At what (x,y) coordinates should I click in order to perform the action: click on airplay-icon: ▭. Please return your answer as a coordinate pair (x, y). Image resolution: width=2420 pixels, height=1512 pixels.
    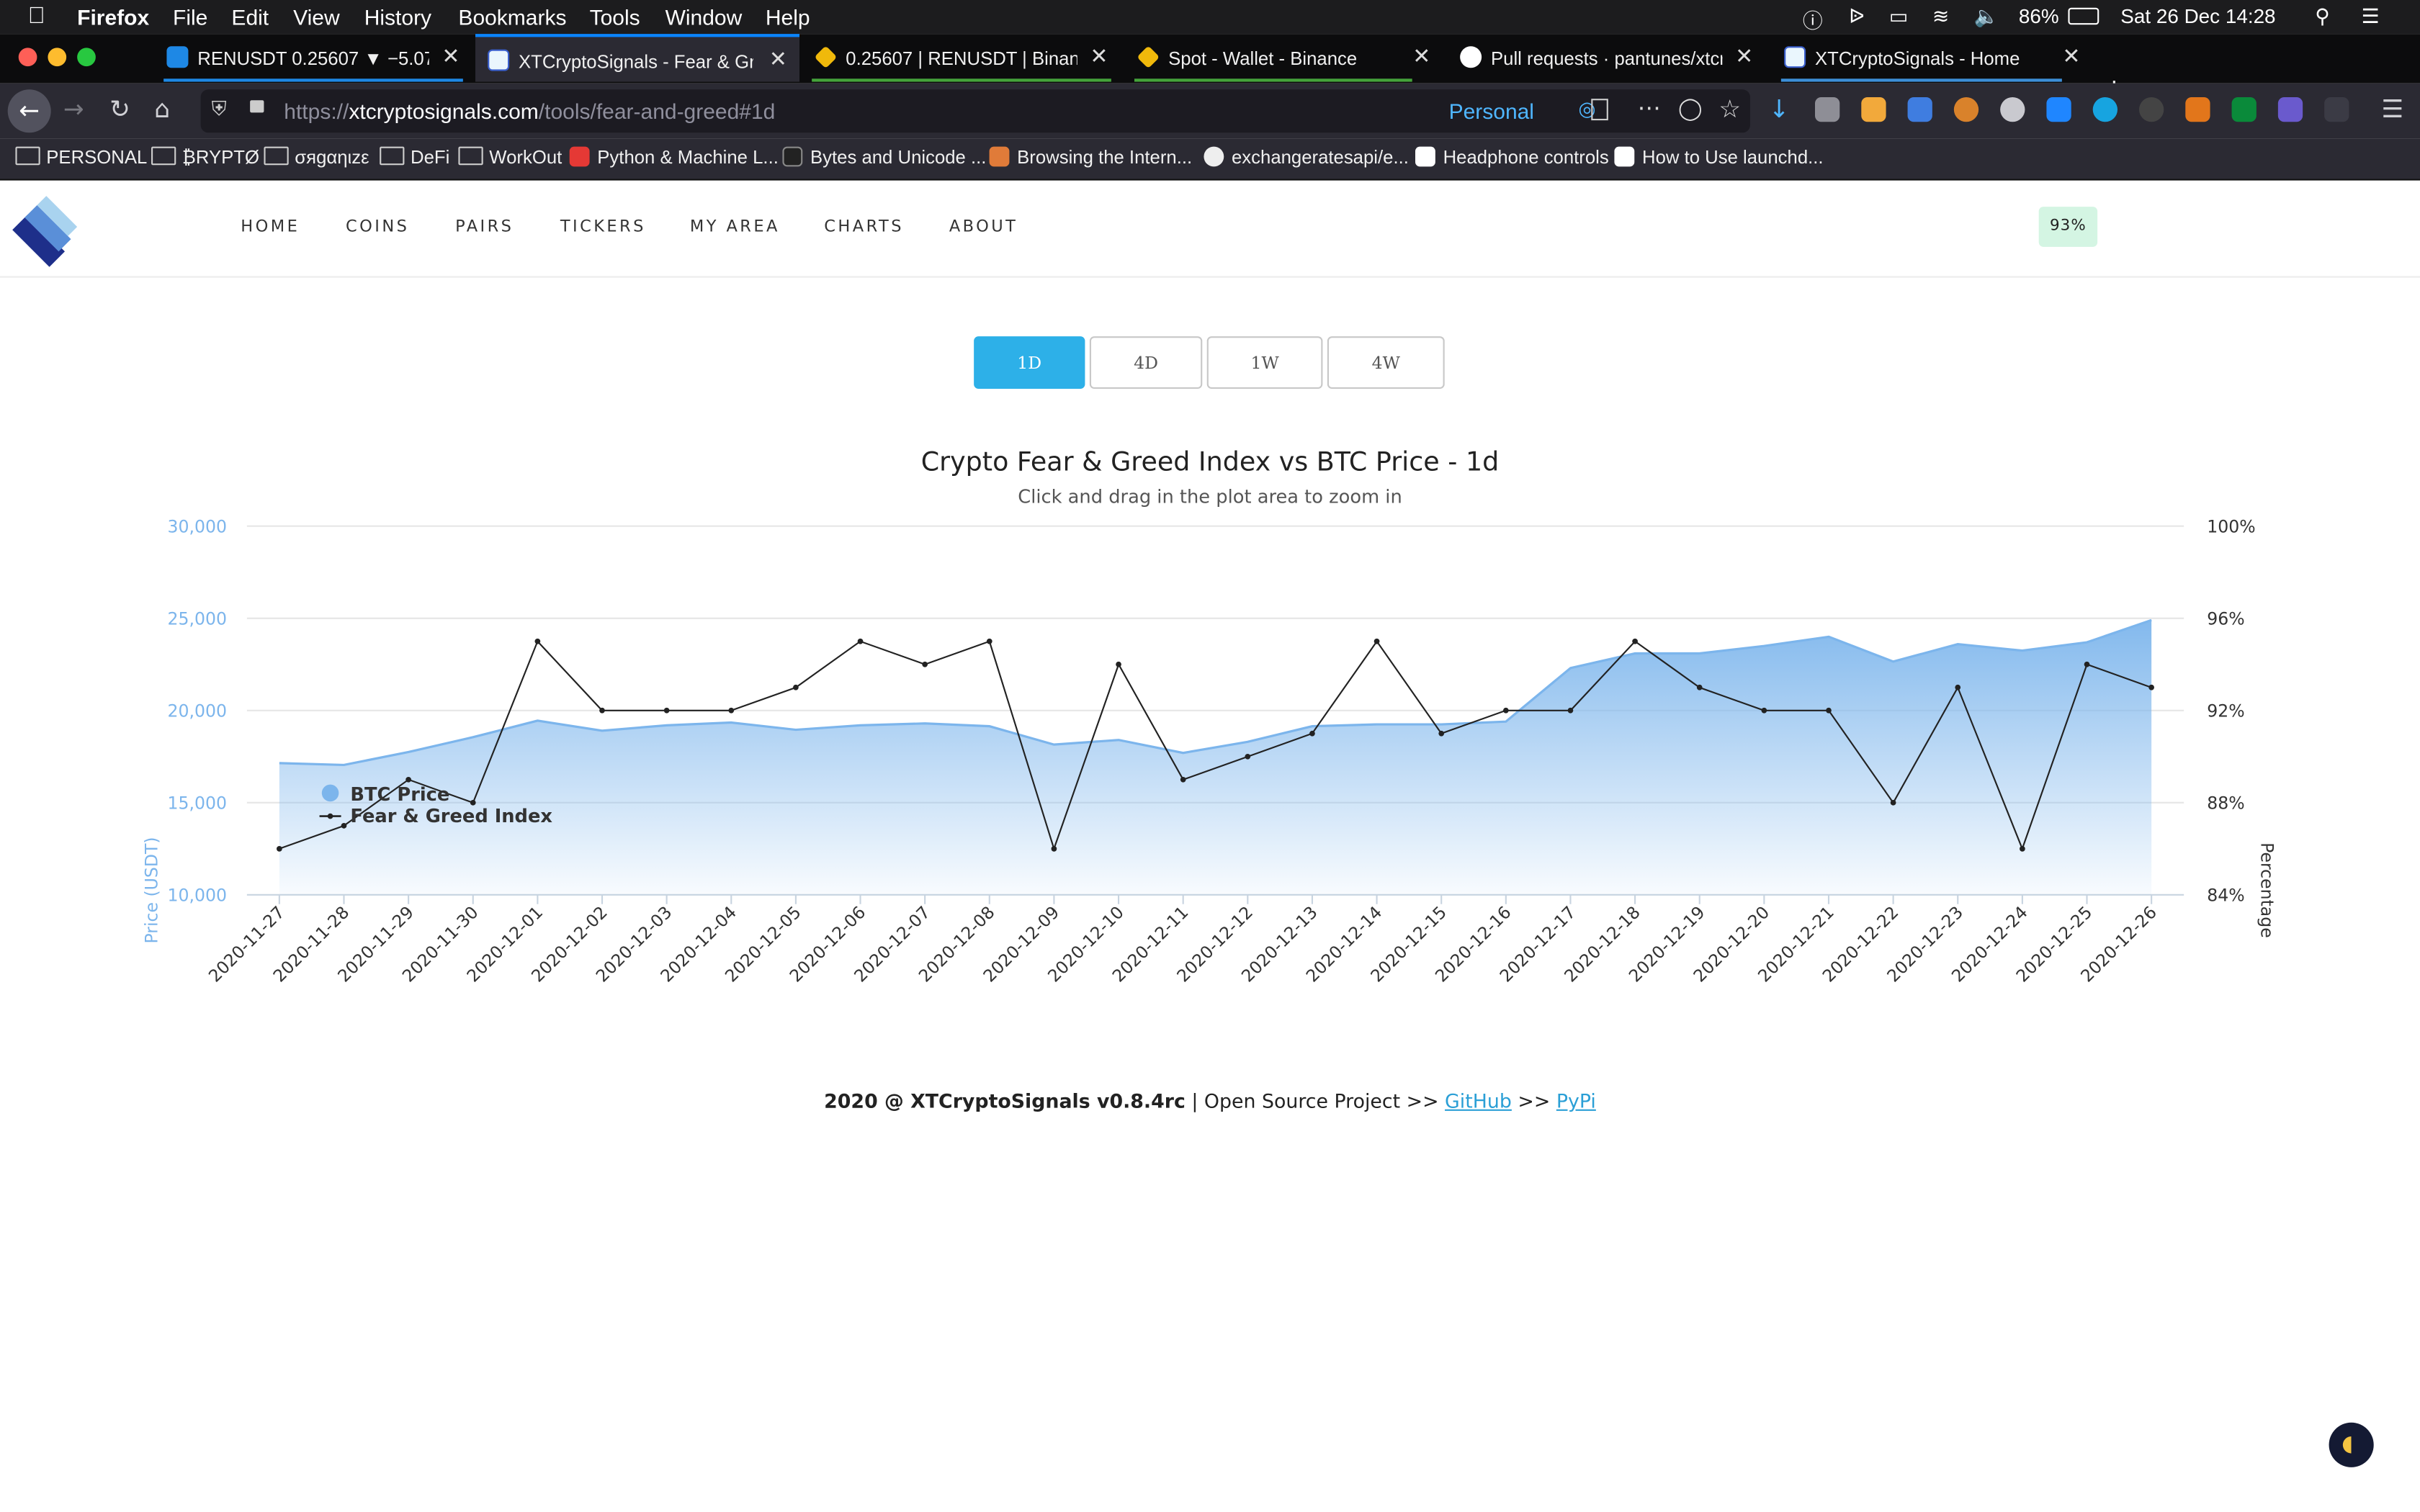
    Looking at the image, I should click on (1898, 16).